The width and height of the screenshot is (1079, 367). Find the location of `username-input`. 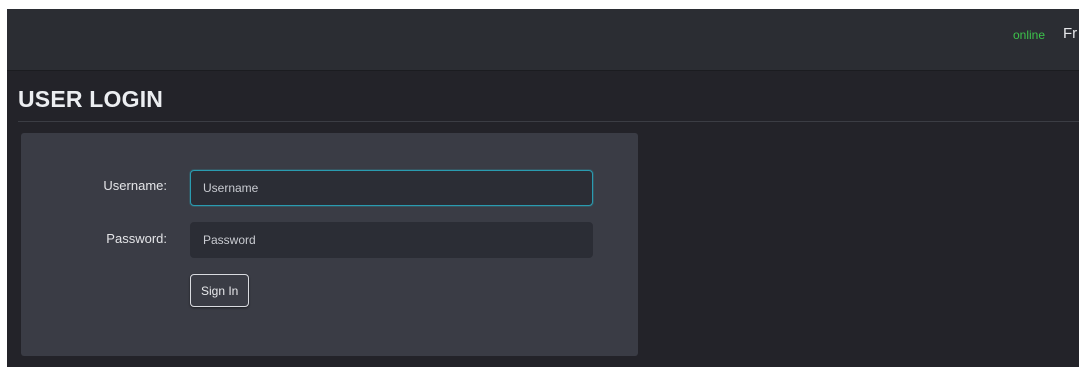

username-input is located at coordinates (391, 188).